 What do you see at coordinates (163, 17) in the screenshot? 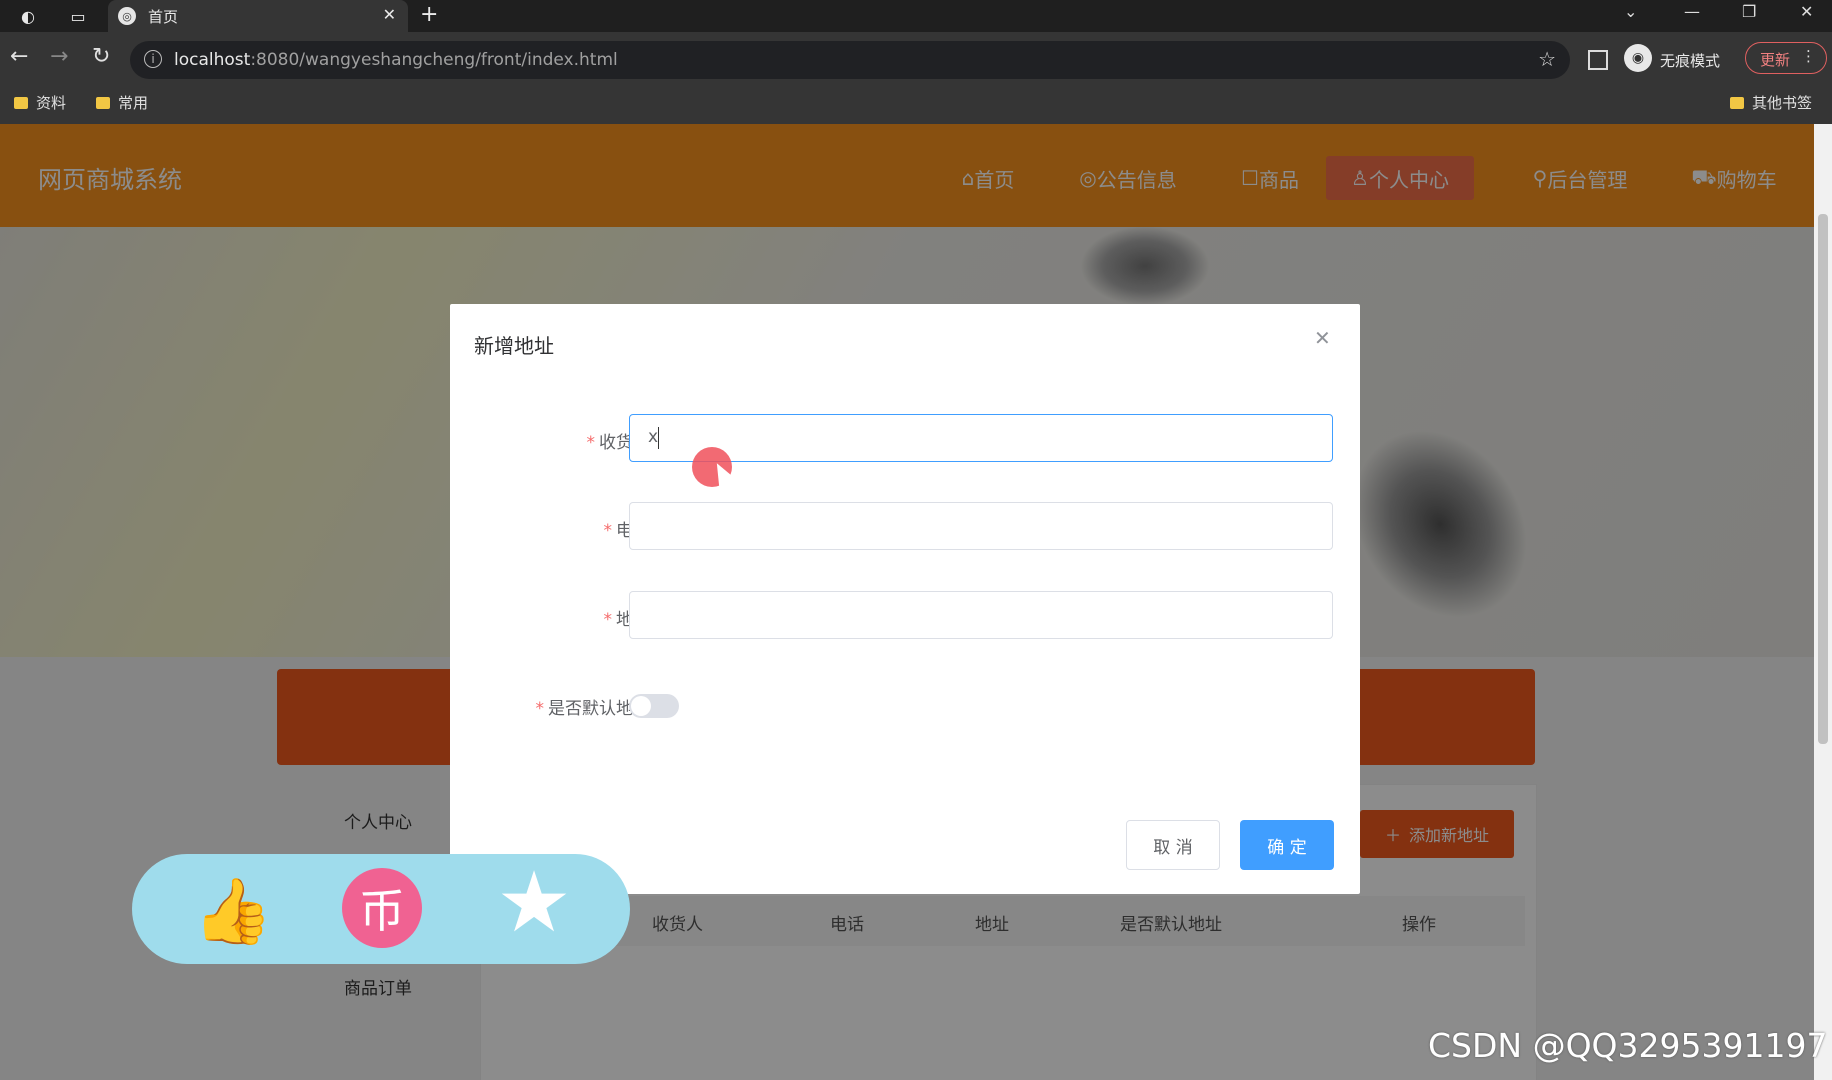
I see `tab-title: 首页` at bounding box center [163, 17].